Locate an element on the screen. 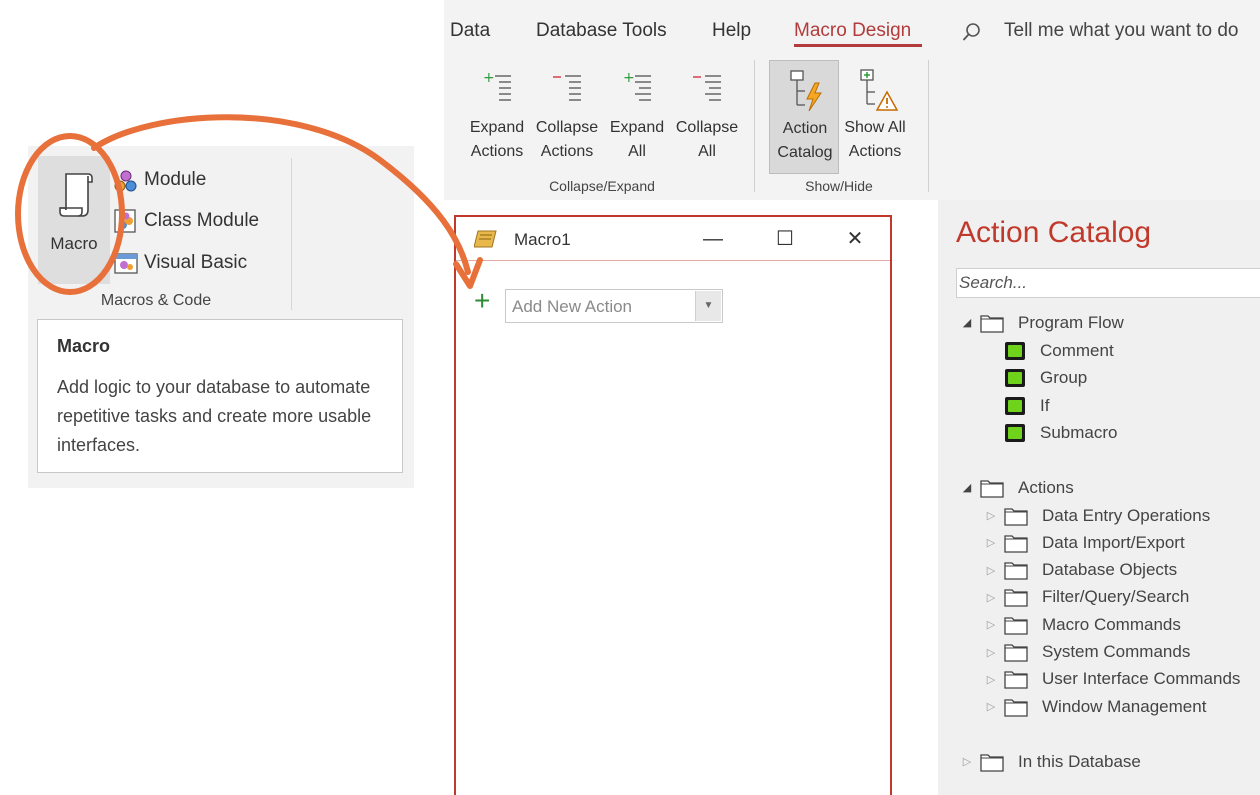 This screenshot has width=1260, height=795. show-all-actions-label-2: Actions is located at coordinates (875, 151).